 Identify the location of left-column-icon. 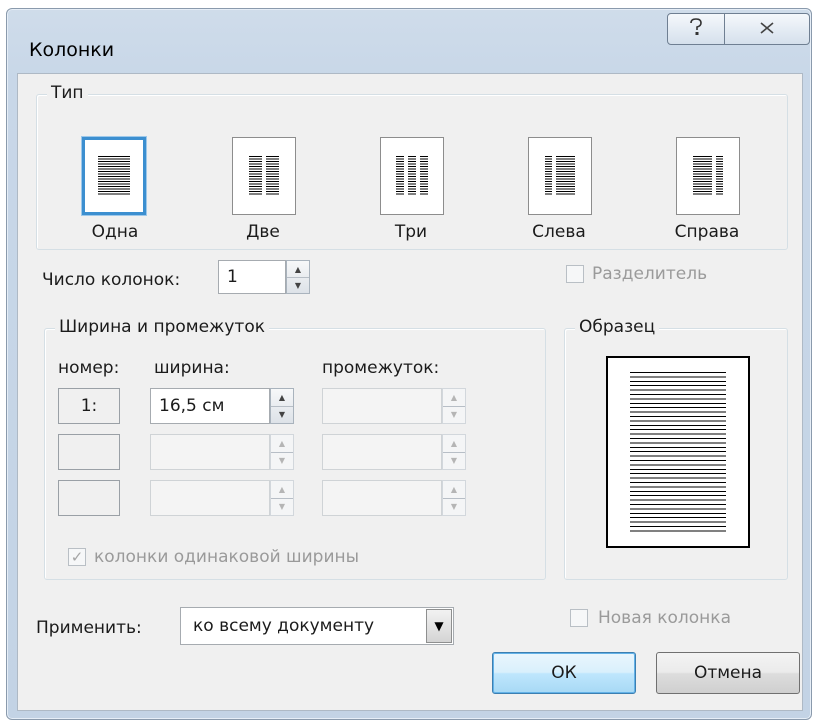
(560, 175).